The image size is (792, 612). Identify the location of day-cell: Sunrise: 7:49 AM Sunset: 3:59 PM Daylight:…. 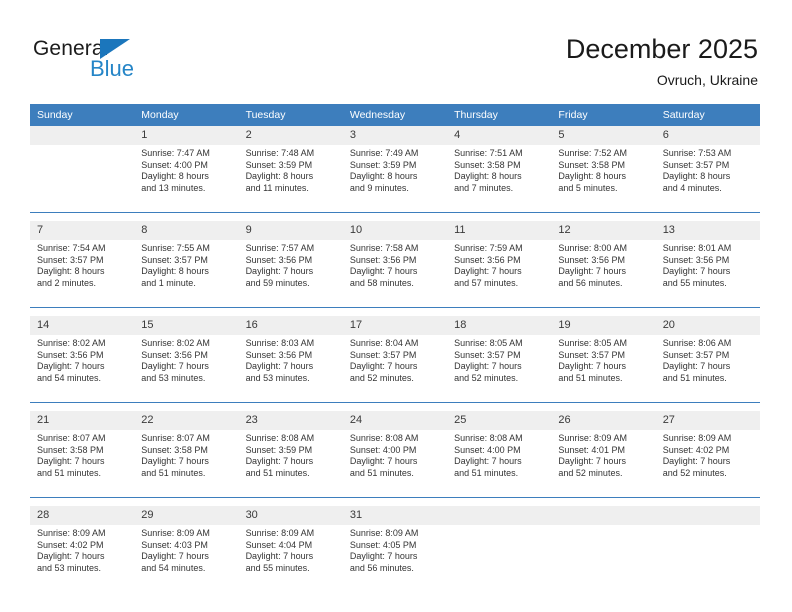
(395, 179).